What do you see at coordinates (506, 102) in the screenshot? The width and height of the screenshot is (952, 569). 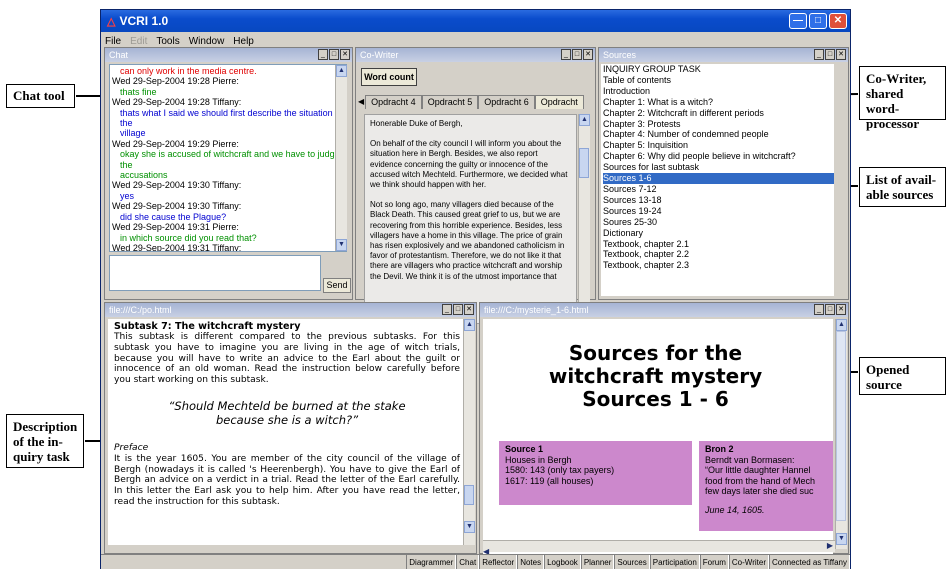 I see `tab-opdracht-6: Opdracht 6` at bounding box center [506, 102].